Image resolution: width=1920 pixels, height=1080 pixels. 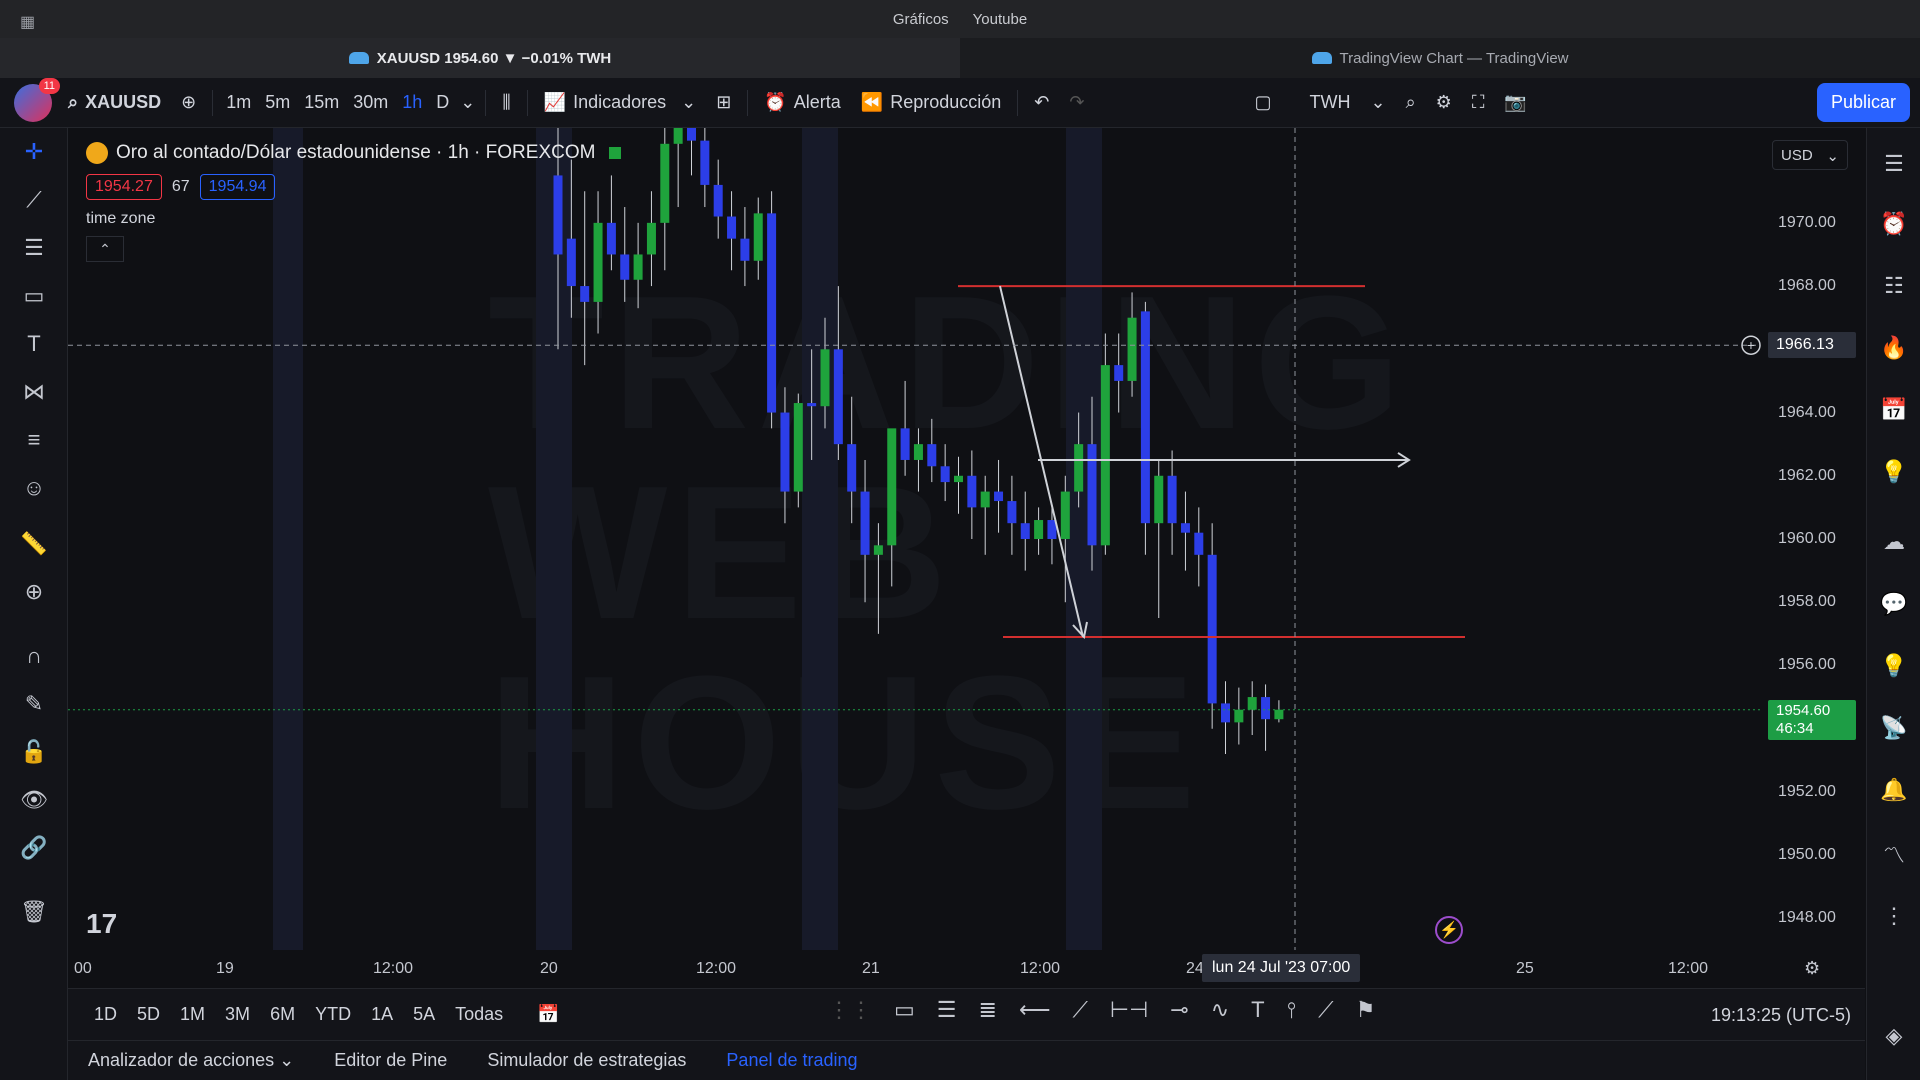 I want to click on fib-tool-icon: ☰, so click(x=947, y=1010).